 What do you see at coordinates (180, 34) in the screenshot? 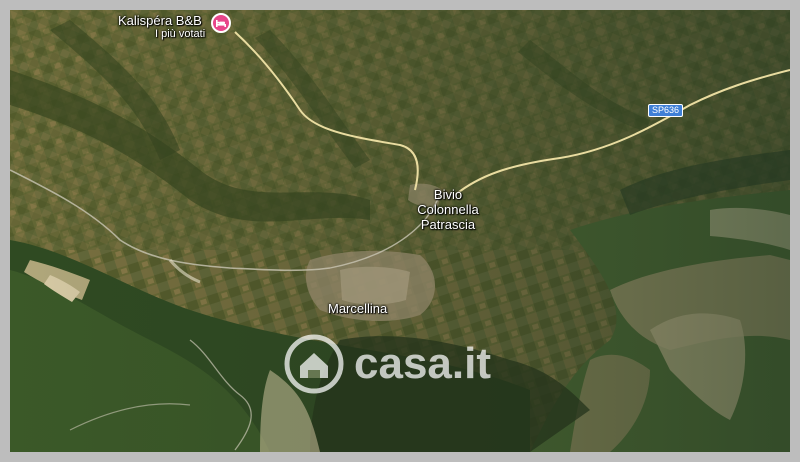
I see `poi-subtitle-label: I più votati` at bounding box center [180, 34].